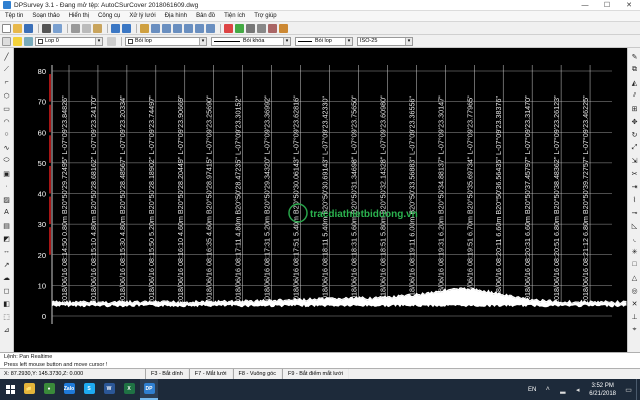 The width and height of the screenshot is (640, 400). What do you see at coordinates (177, 28) in the screenshot?
I see `zoom-previous-icon` at bounding box center [177, 28].